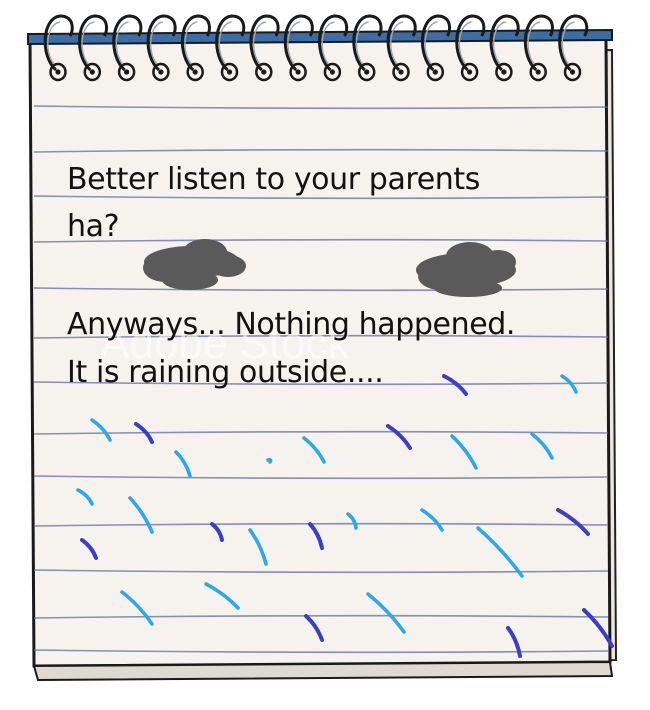 This screenshot has width=650, height=710. I want to click on note-line-1: Better listen to your parents, so click(273, 179).